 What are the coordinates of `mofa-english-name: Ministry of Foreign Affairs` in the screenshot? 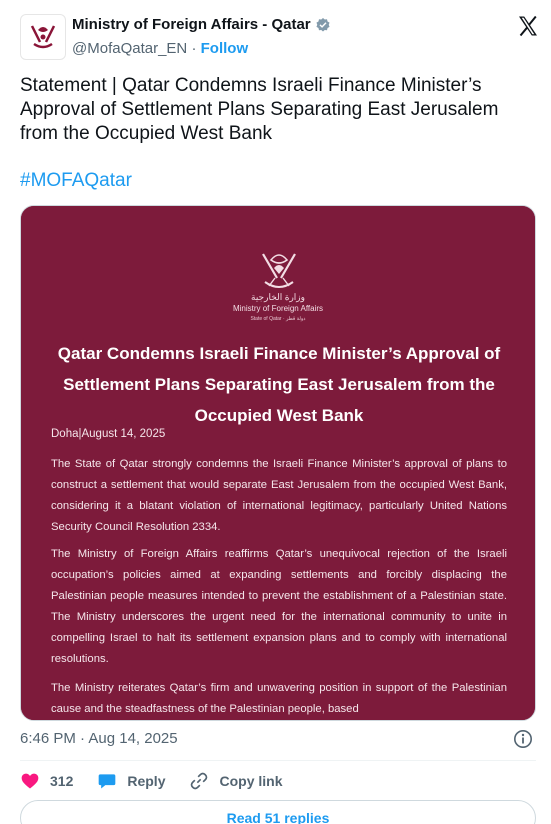 It's located at (278, 308).